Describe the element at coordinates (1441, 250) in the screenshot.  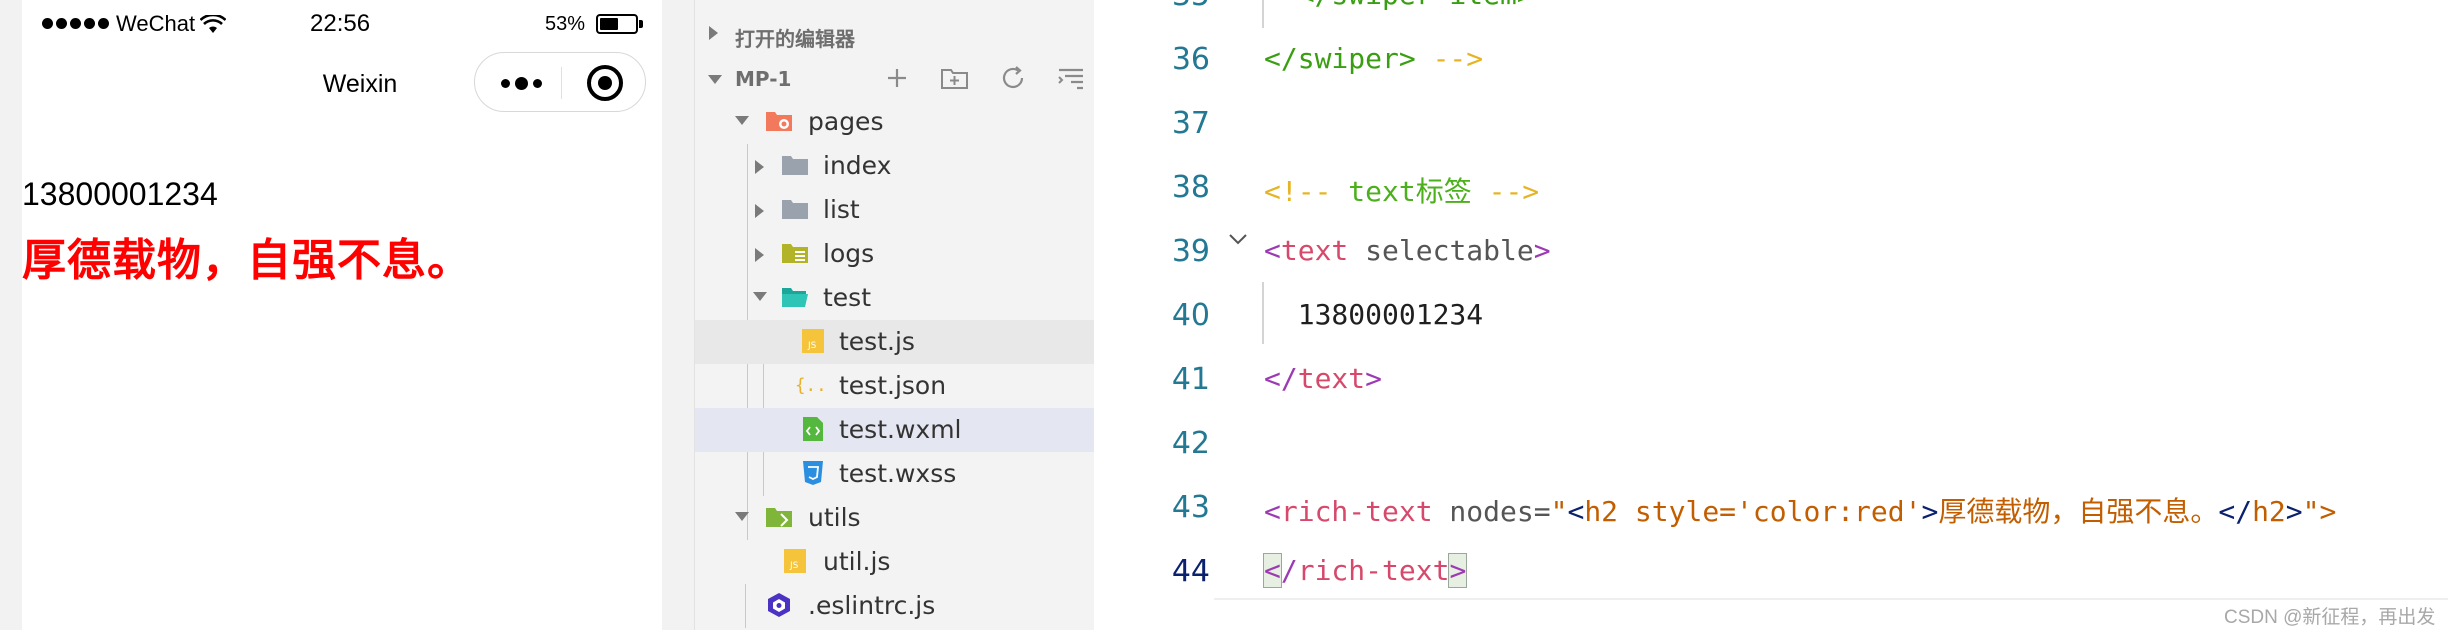
I see `code-token: selectable` at that location.